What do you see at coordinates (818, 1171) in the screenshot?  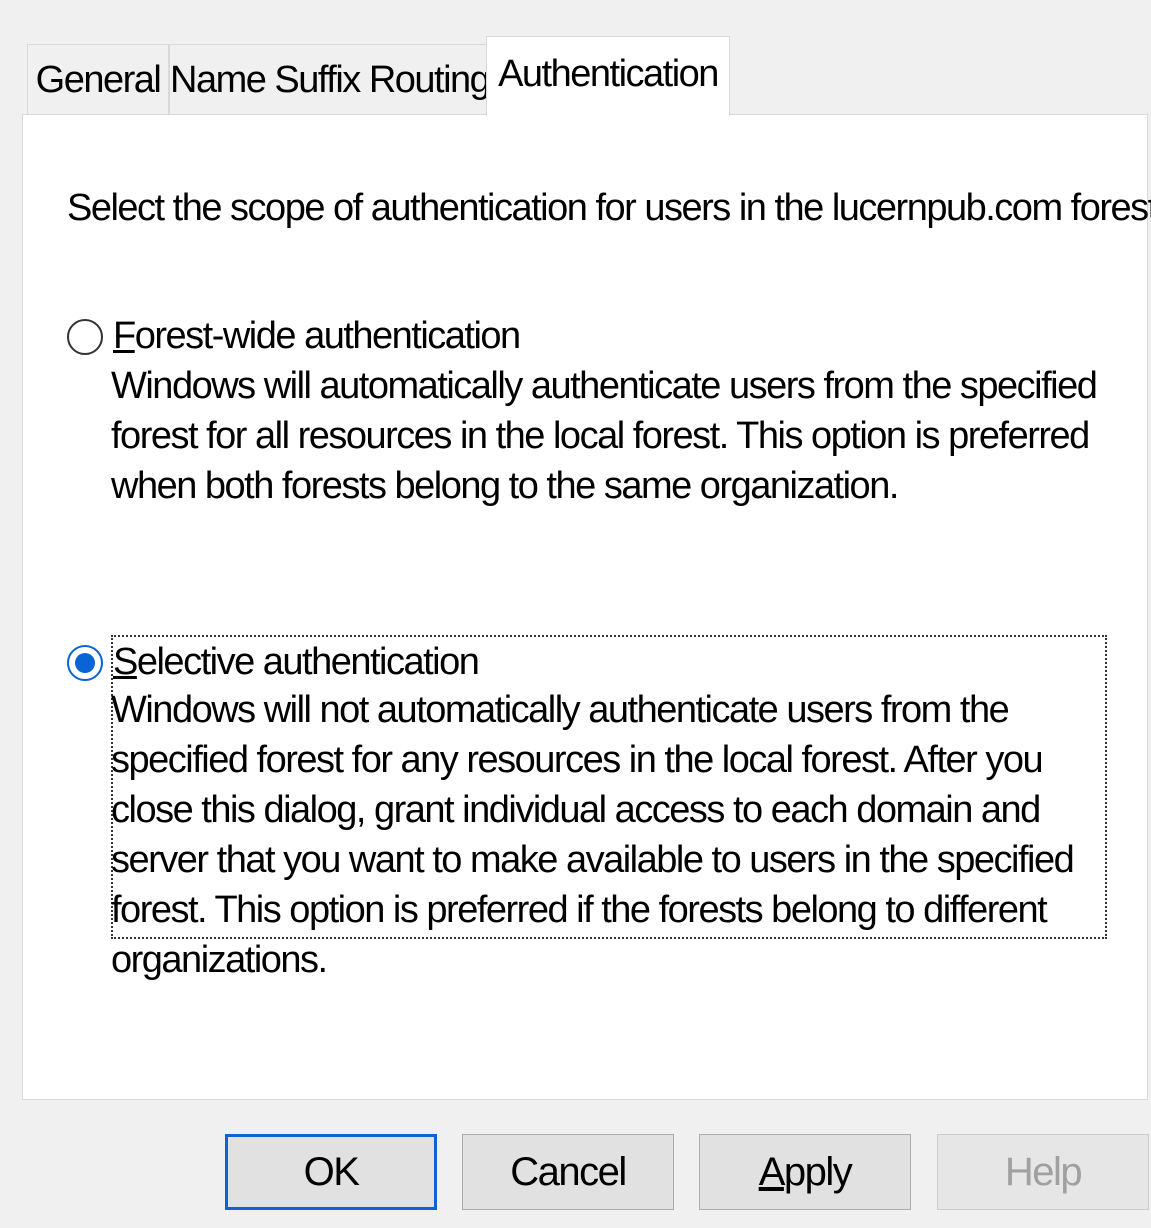 I see `apply-label-text: pply` at bounding box center [818, 1171].